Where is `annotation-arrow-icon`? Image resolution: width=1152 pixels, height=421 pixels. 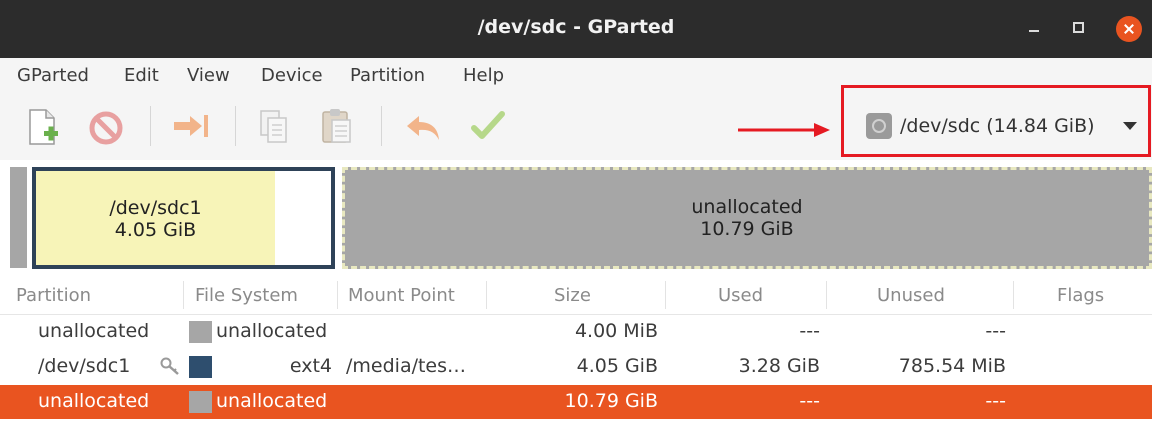
annotation-arrow-icon is located at coordinates (784, 130).